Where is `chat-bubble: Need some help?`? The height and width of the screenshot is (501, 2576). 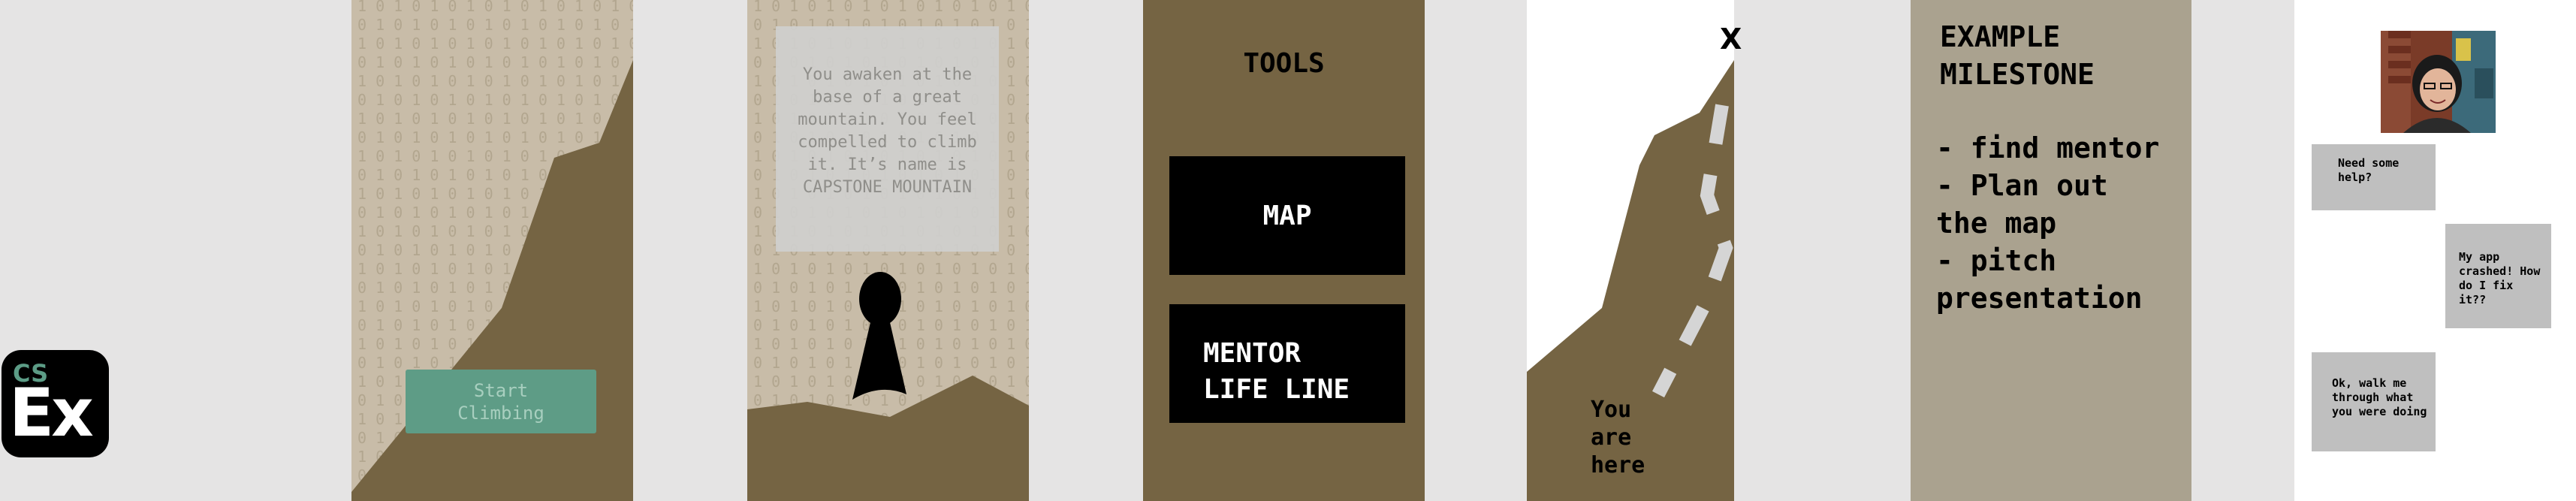
chat-bubble: Need some help? is located at coordinates (2374, 177).